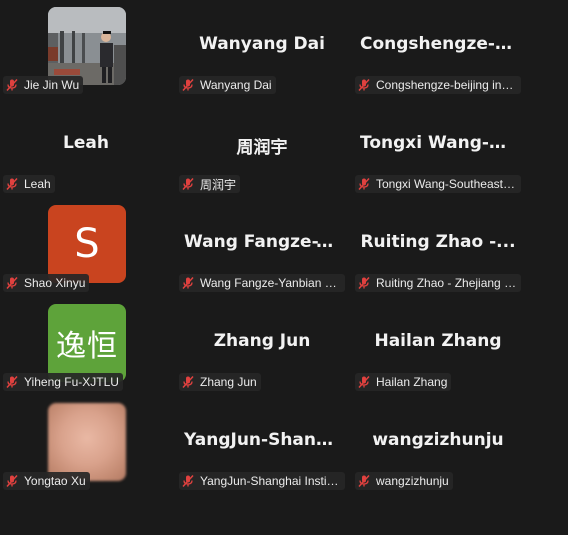 The image size is (568, 535). I want to click on participant-label: Zhang Jun, so click(220, 382).